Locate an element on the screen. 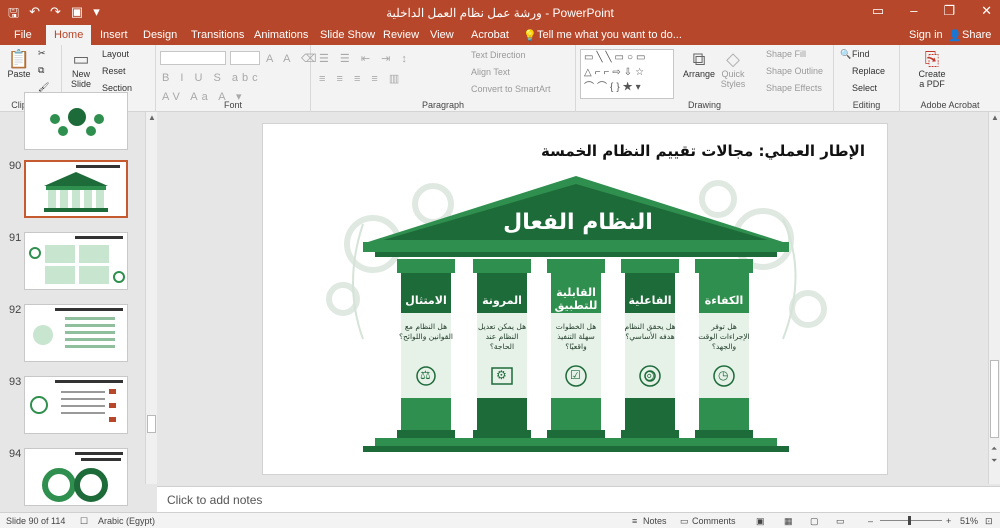 Image resolution: width=1000 pixels, height=528 pixels. tab-home: Home is located at coordinates (69, 35).